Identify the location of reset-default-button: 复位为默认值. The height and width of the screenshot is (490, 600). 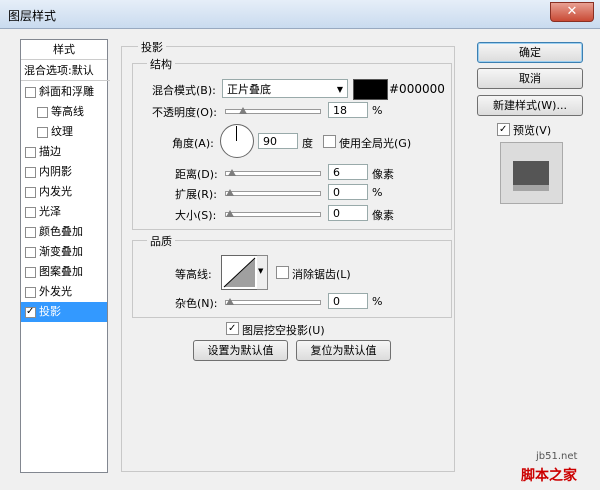
(343, 350).